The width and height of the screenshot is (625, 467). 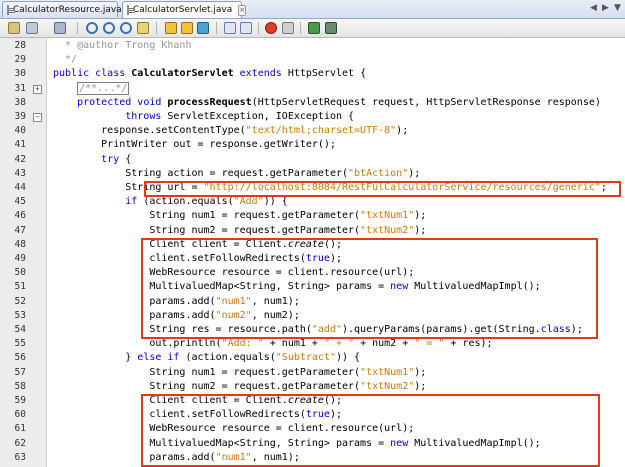 I want to click on code-token: CalculatorServlet, so click(x=182, y=74).